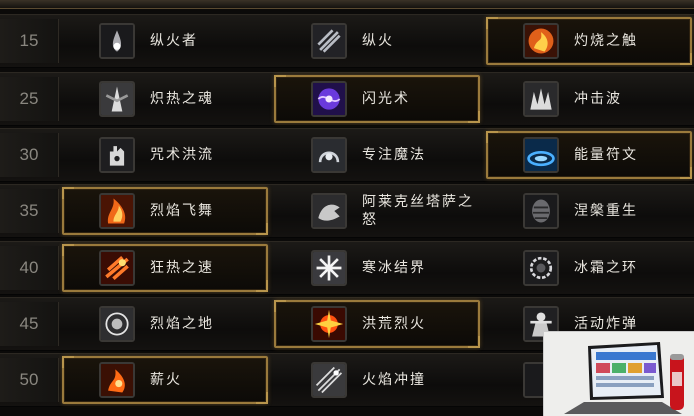 The width and height of the screenshot is (694, 416). I want to click on laptop-thumbnail, so click(618, 373).